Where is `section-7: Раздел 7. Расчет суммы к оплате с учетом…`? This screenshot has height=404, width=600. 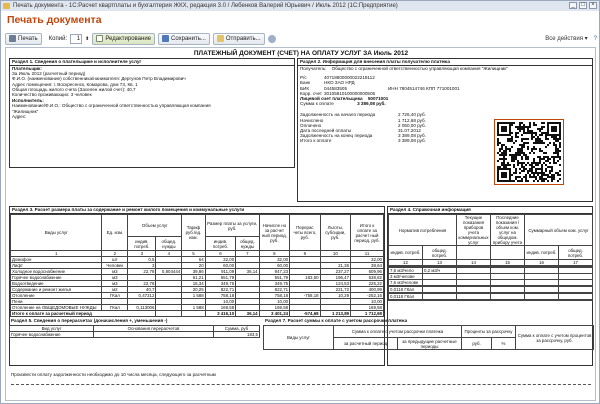 section-7: Раздел 7. Расчет суммы к оплате с учетом… is located at coordinates (429, 343).